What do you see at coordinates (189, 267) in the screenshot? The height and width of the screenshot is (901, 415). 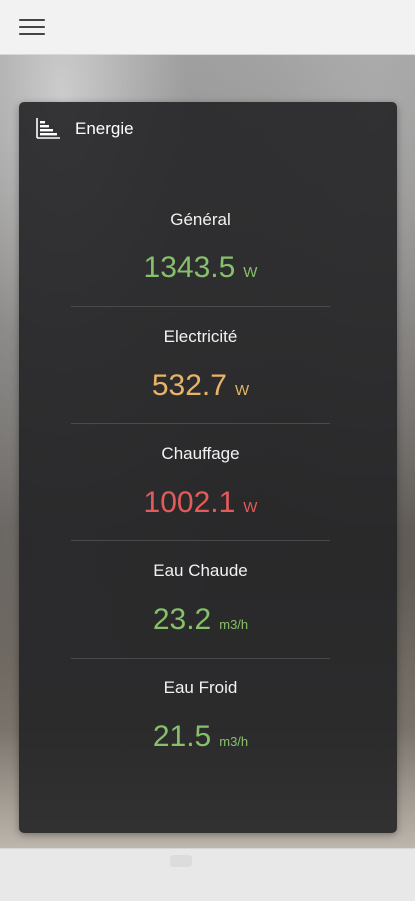 I see `metric-value: 1343.5` at bounding box center [189, 267].